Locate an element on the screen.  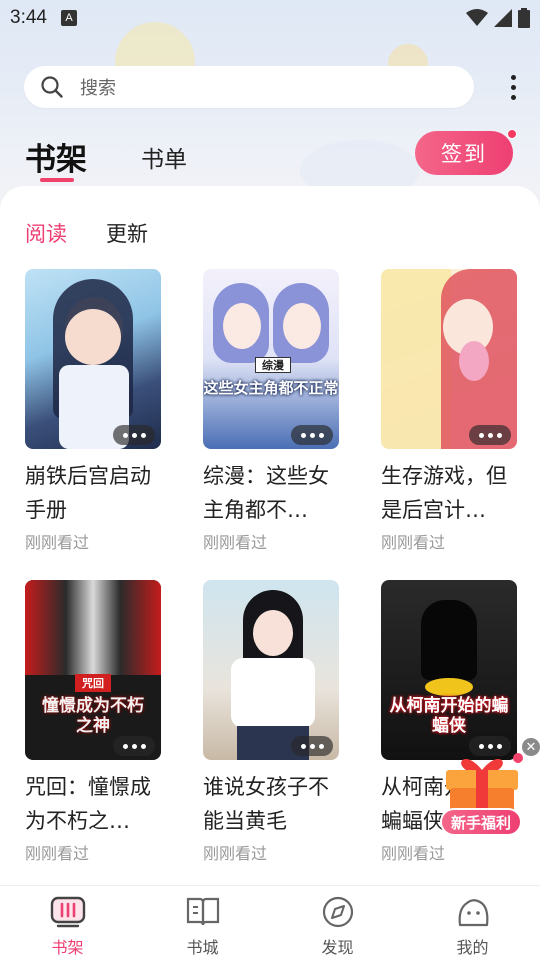
nav-label: 书架 is located at coordinates (67, 947).